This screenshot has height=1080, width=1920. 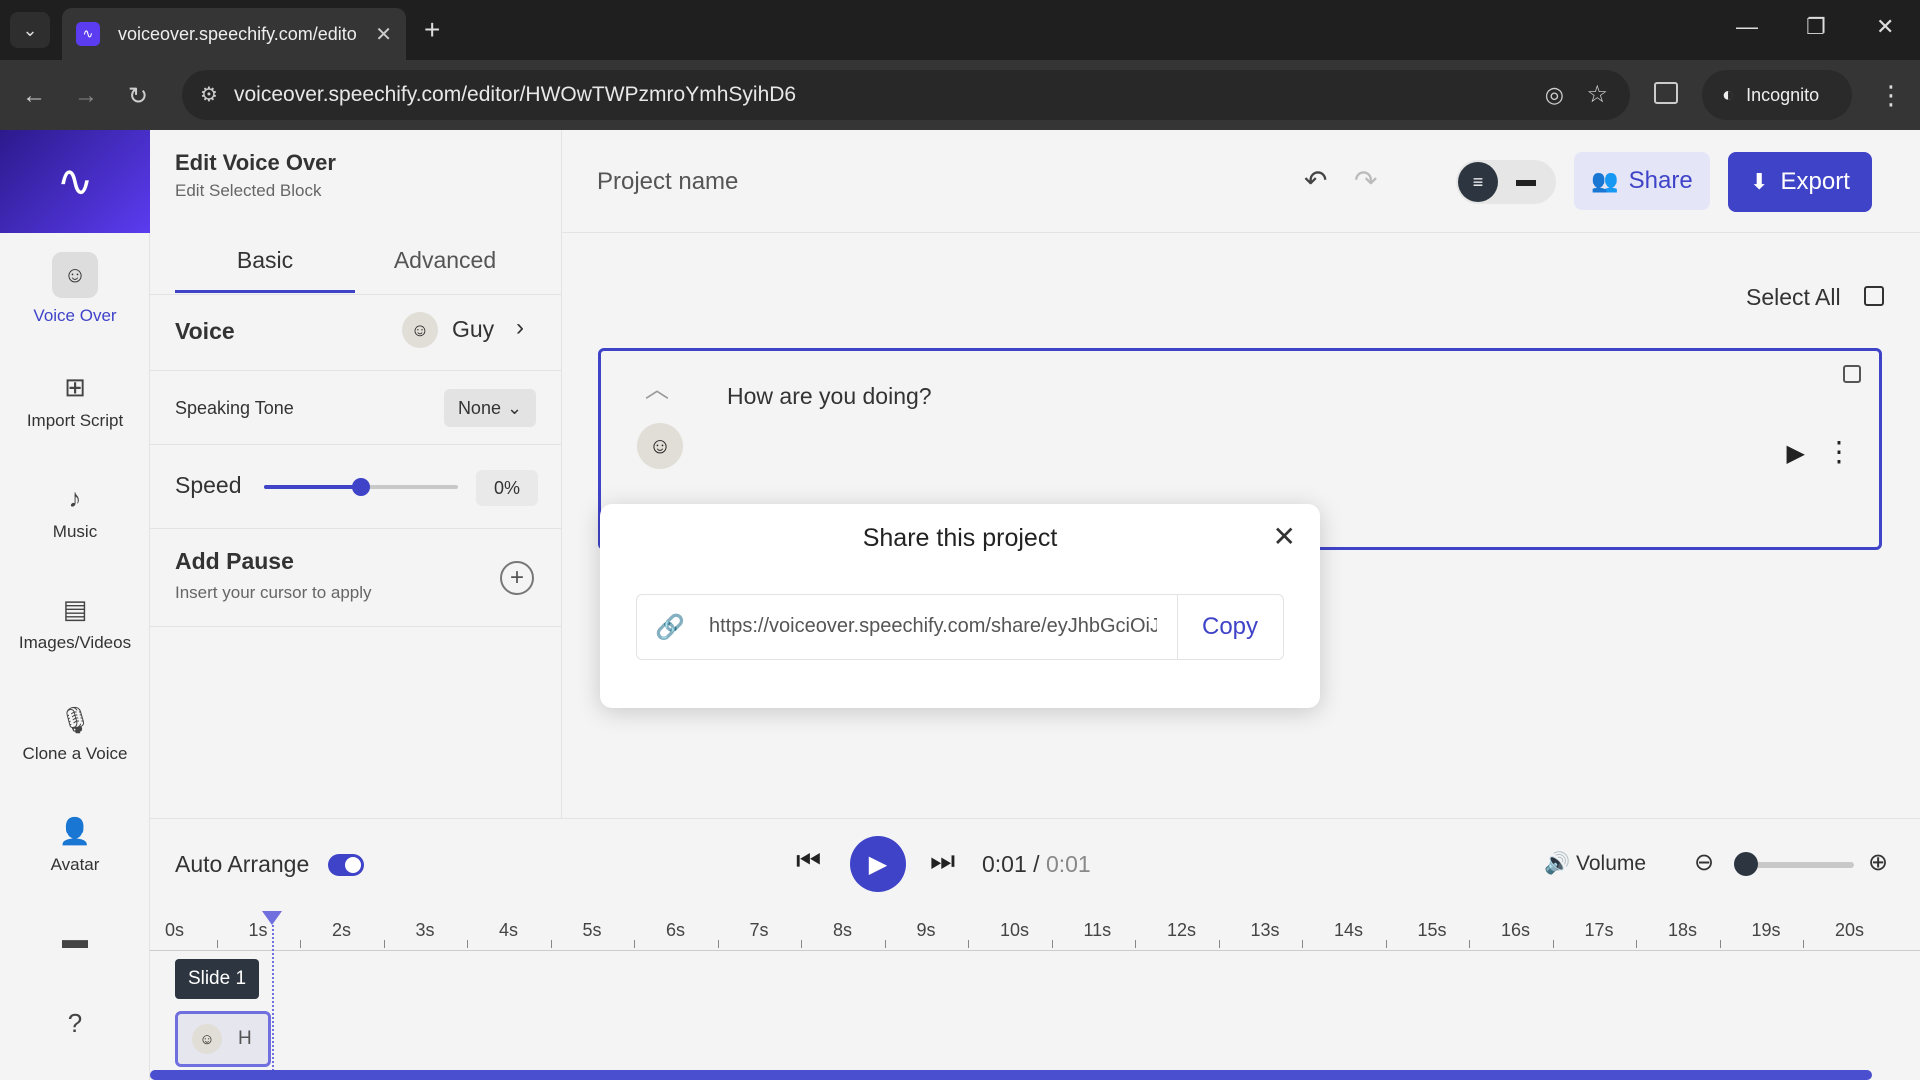 I want to click on export-button: ⬇ Export, so click(x=1800, y=182).